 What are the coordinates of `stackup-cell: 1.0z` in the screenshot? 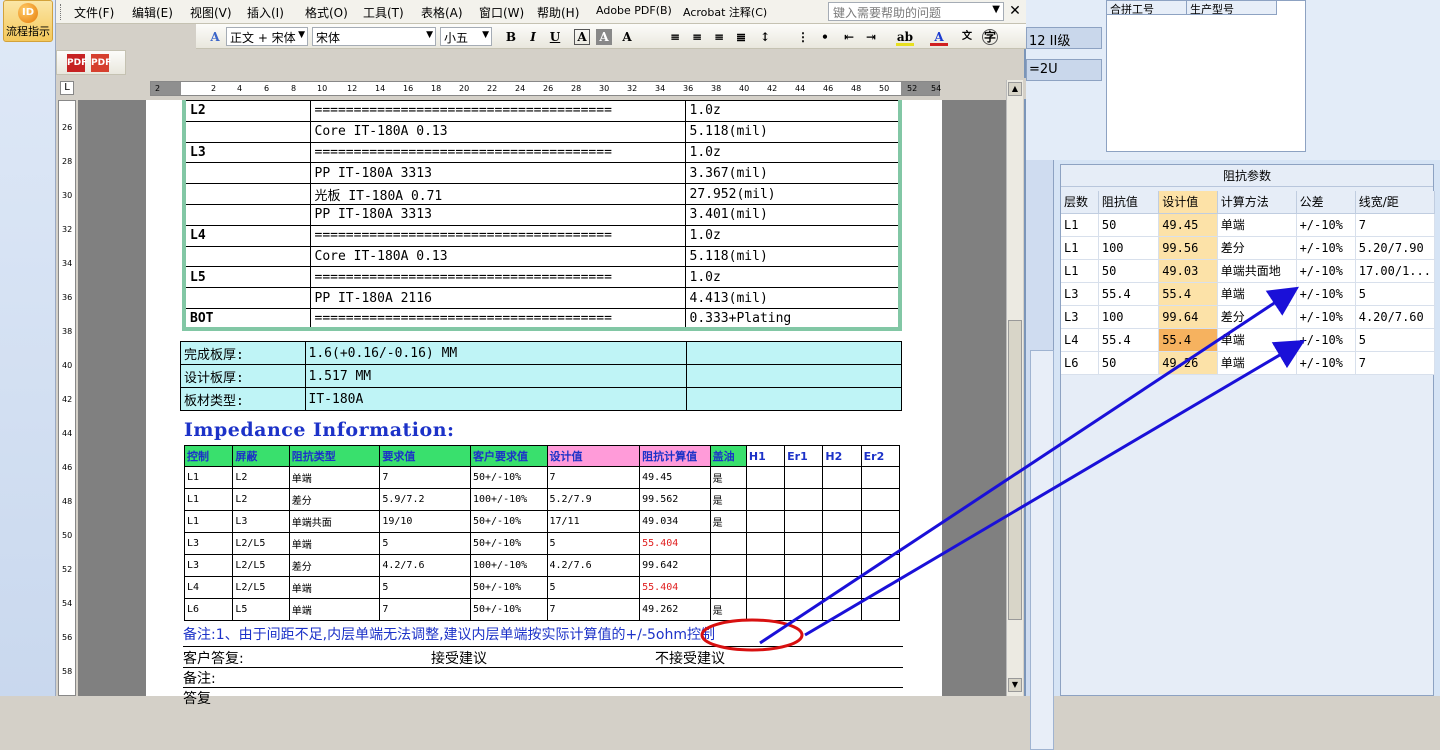 It's located at (792, 235).